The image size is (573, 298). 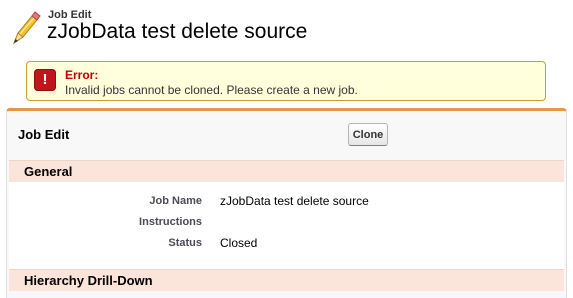 I want to click on section-hierarchy-header: Hierarchy Drill-Down, so click(x=286, y=280).